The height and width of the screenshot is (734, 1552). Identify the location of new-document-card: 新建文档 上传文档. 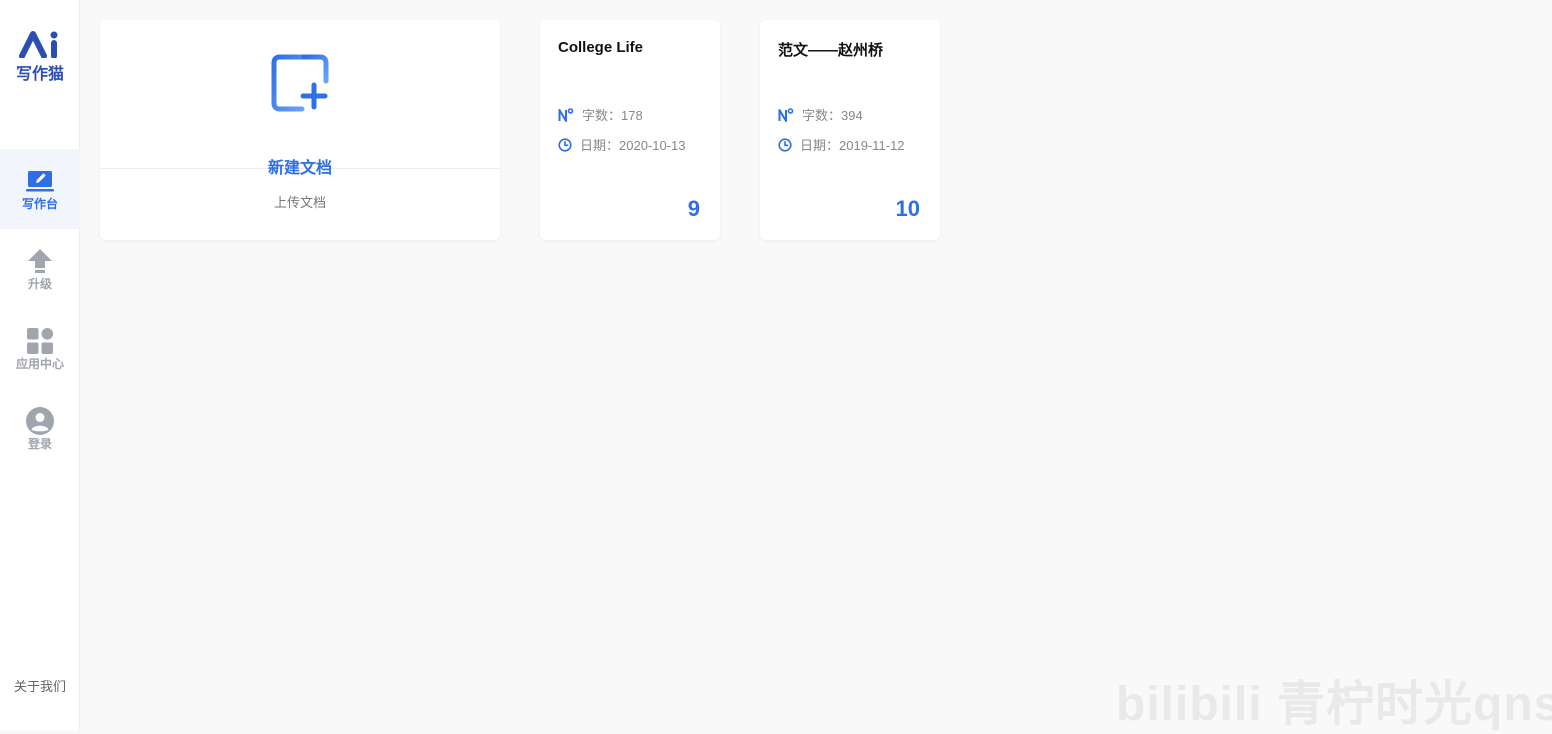
(300, 130).